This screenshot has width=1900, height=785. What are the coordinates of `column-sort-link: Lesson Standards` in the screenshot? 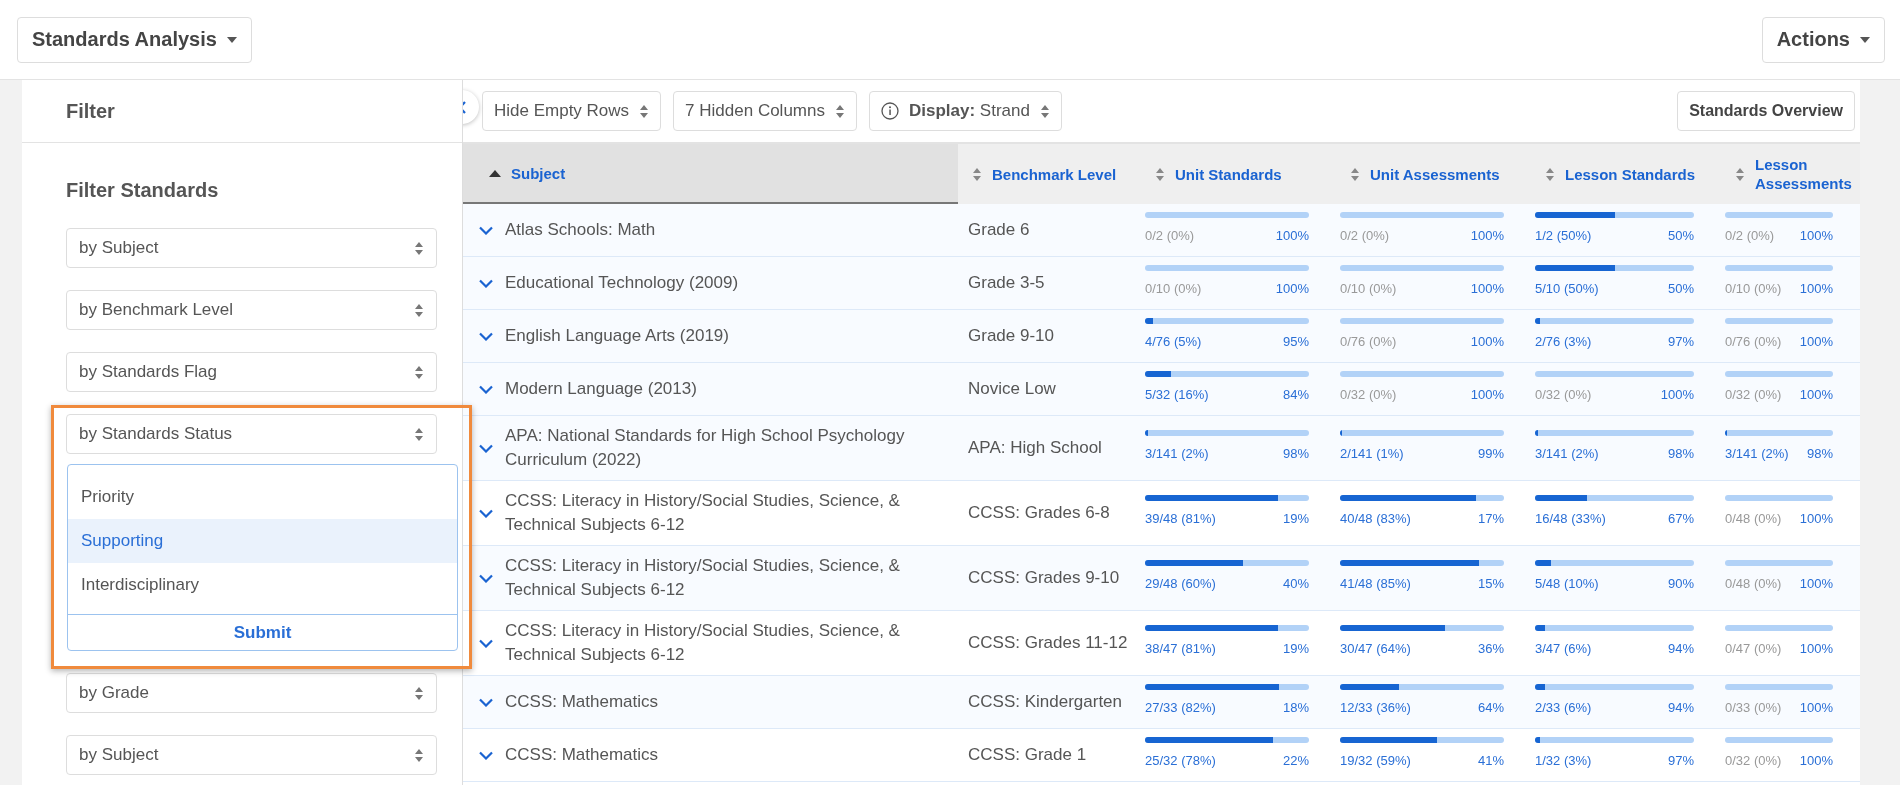 It's located at (1630, 174).